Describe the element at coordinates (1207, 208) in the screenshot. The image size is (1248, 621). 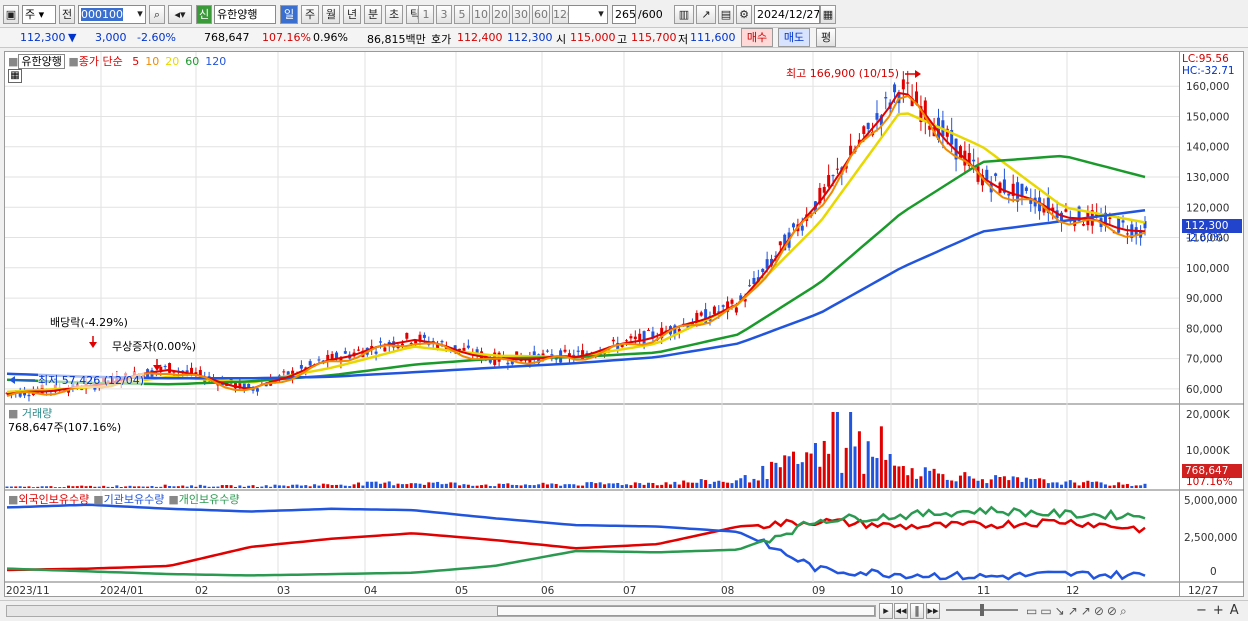
I see `price-tick-4: 120,000` at that location.